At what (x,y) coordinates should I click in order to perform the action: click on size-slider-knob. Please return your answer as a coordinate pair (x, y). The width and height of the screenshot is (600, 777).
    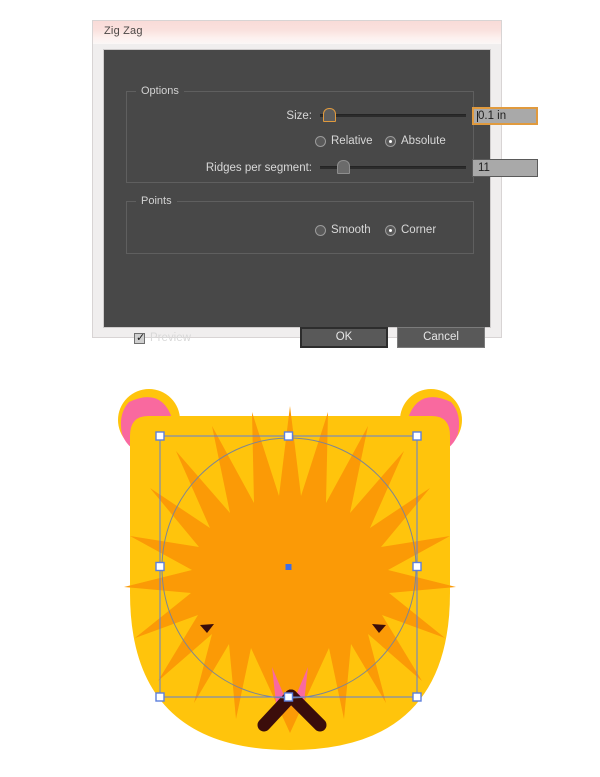
    Looking at the image, I should click on (329, 115).